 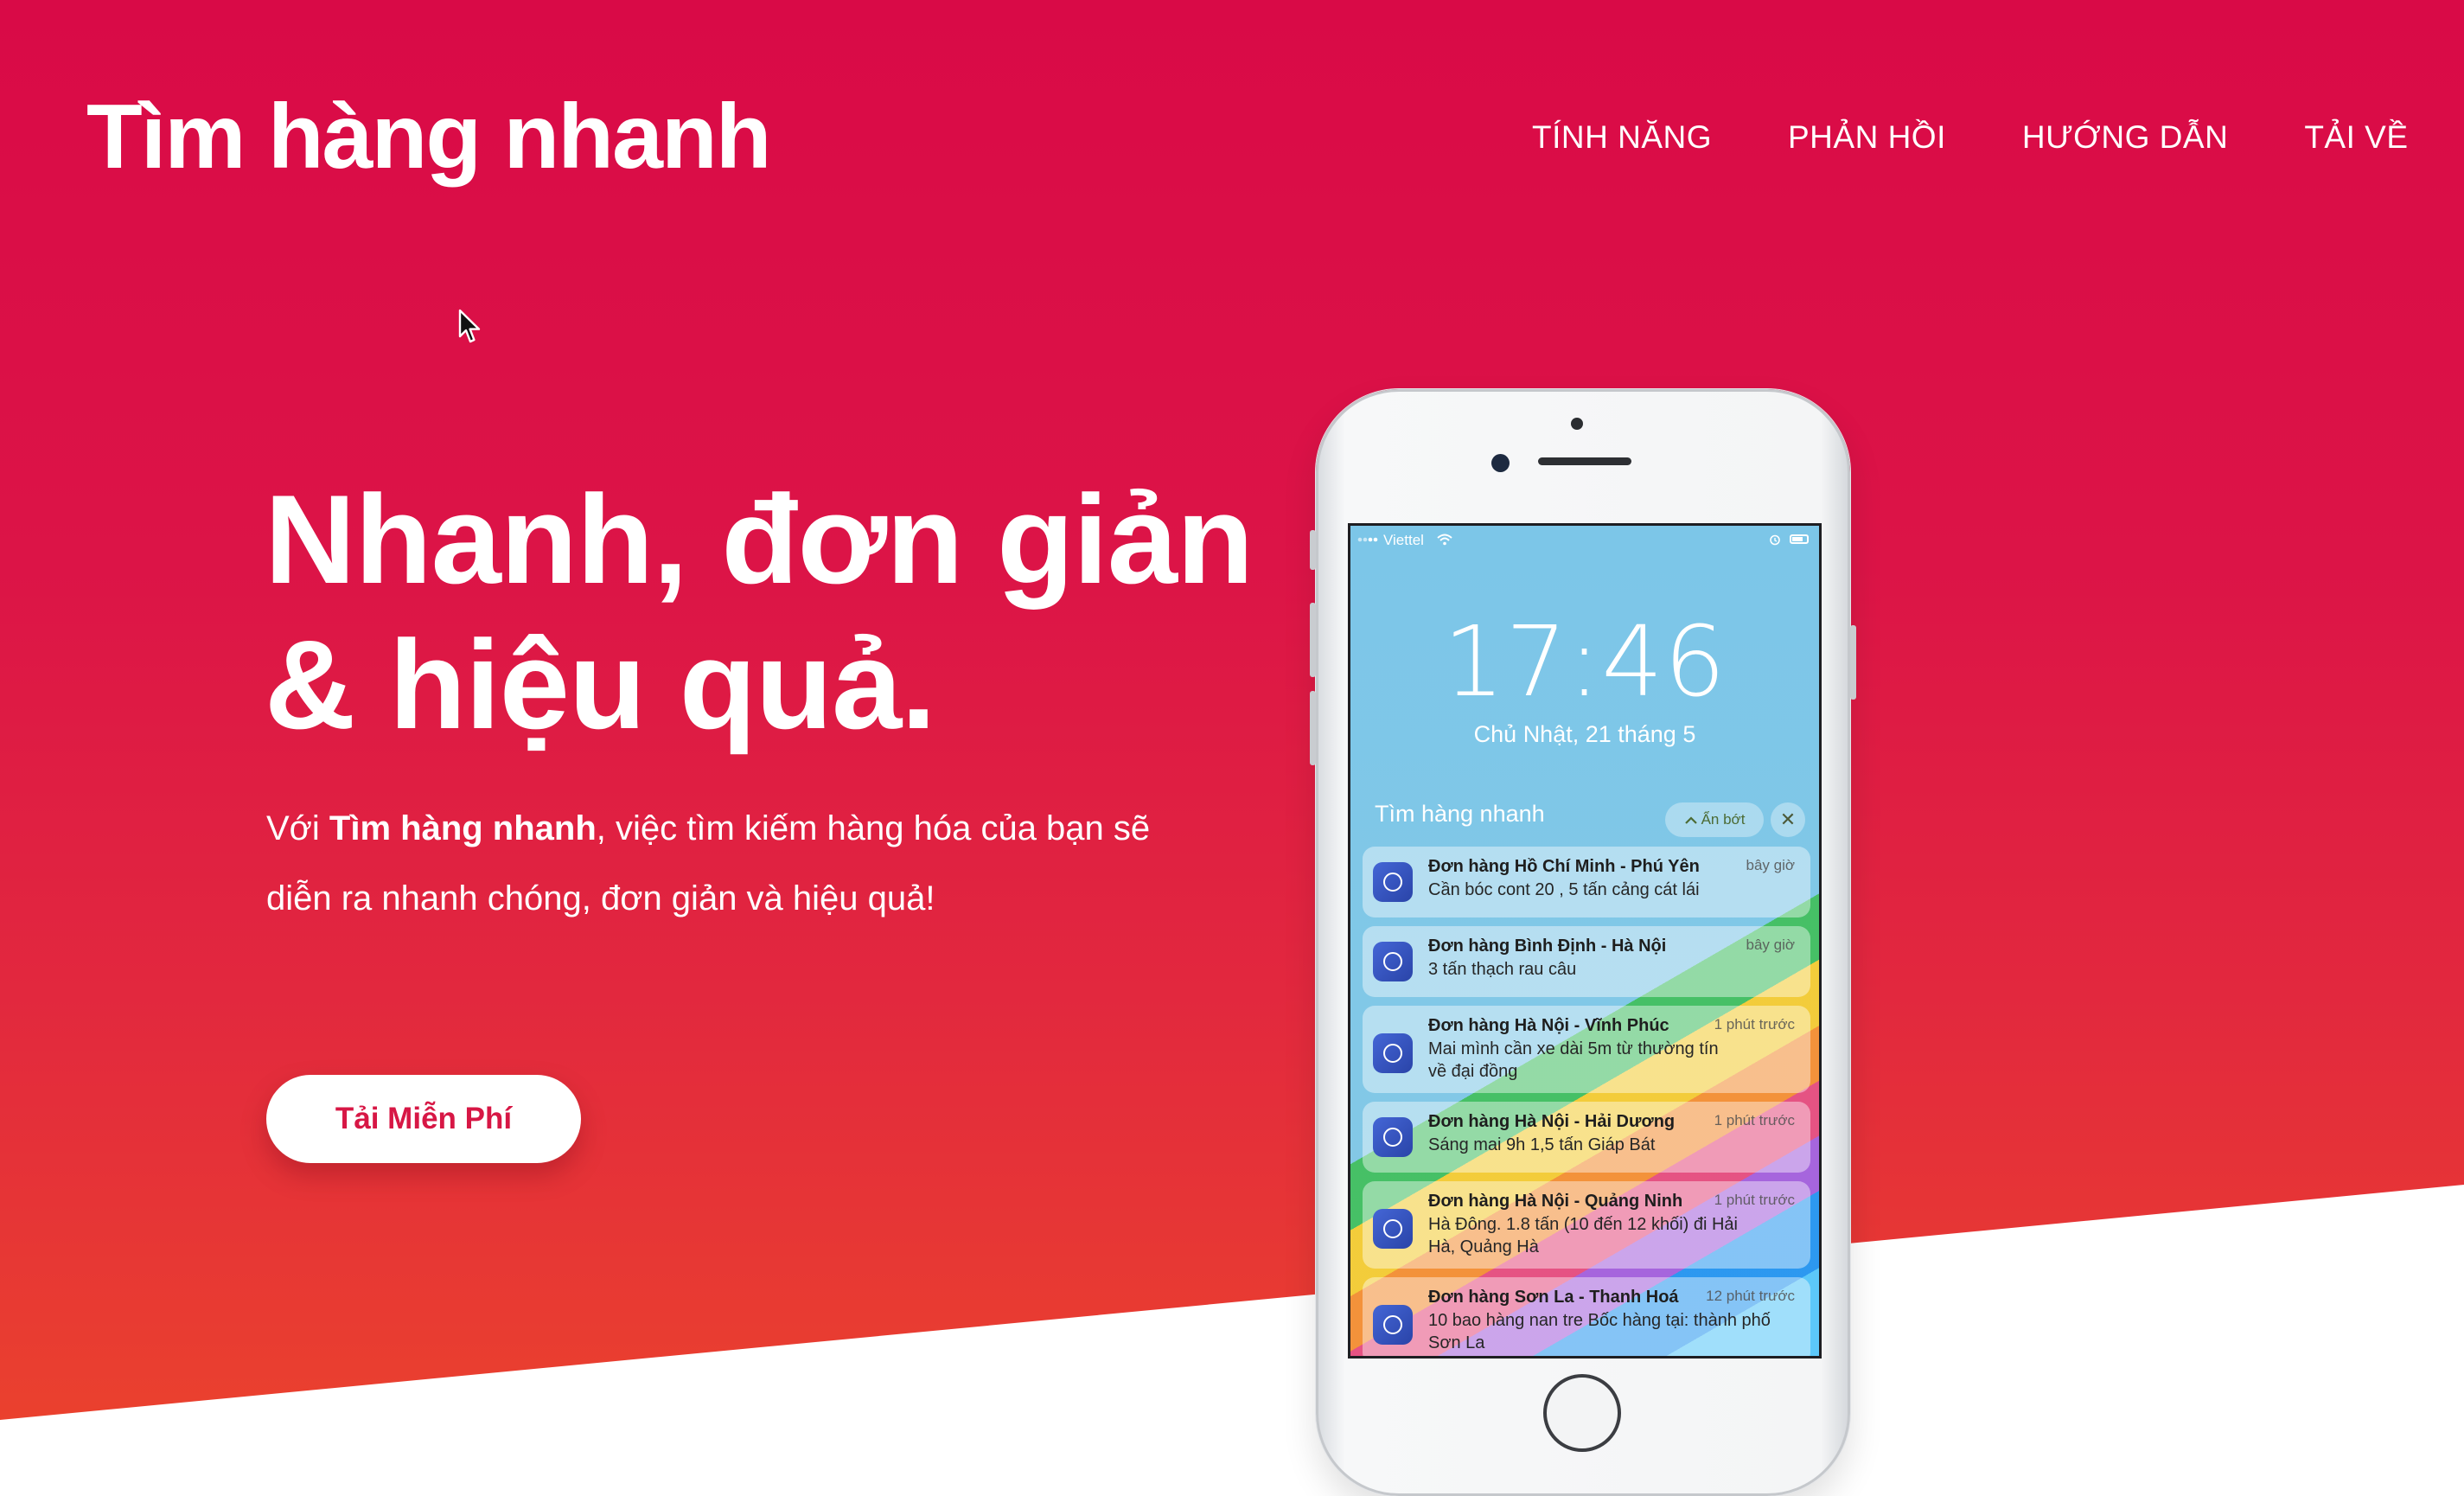 What do you see at coordinates (470, 326) in the screenshot?
I see `mouse-pointer-icon` at bounding box center [470, 326].